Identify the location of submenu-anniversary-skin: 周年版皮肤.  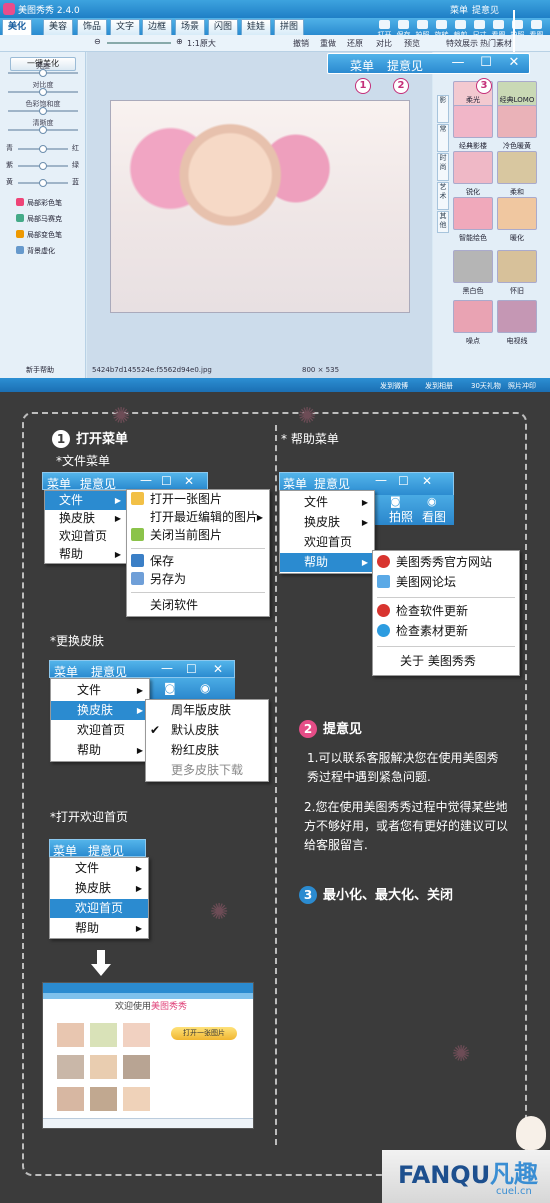
(207, 710).